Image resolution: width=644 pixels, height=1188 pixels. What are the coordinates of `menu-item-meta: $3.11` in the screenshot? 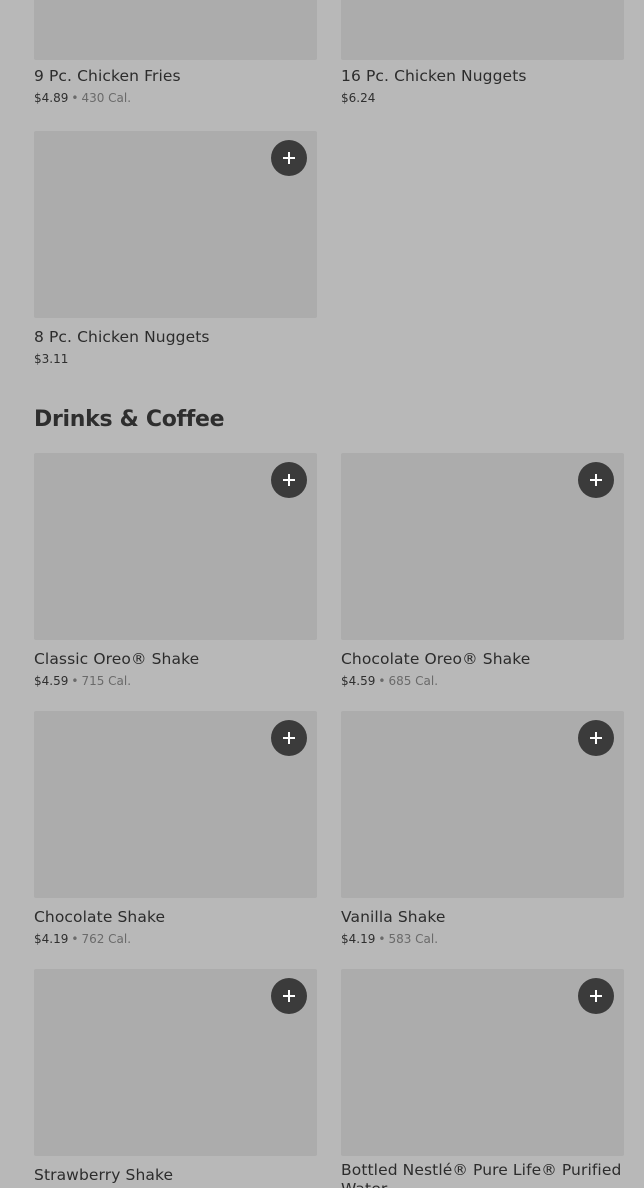 It's located at (175, 359).